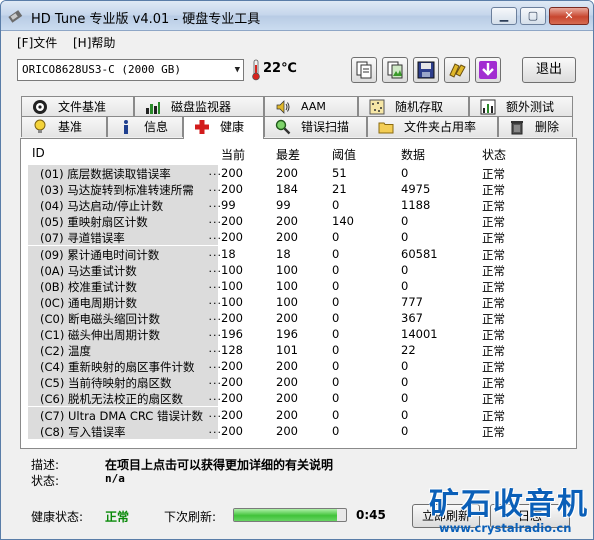 This screenshot has width=594, height=540. Describe the element at coordinates (416, 205) in the screenshot. I see `row-data: 1188` at that location.